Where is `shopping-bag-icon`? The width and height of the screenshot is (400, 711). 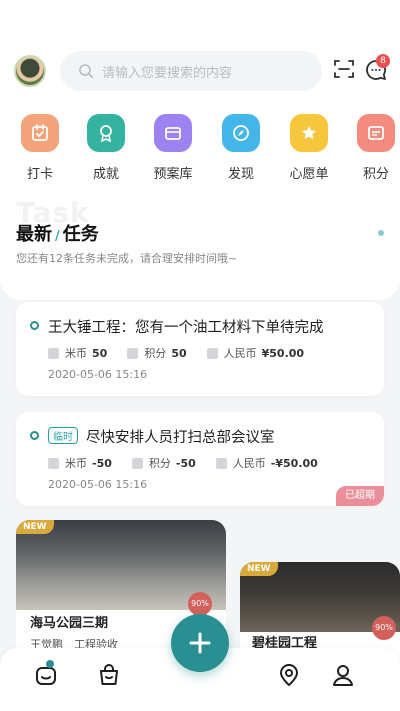 shopping-bag-icon is located at coordinates (109, 674).